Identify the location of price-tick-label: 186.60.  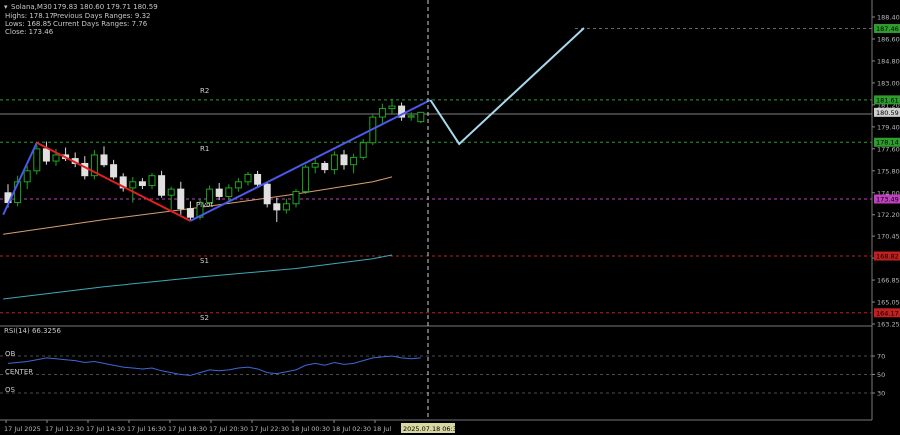
(888, 39).